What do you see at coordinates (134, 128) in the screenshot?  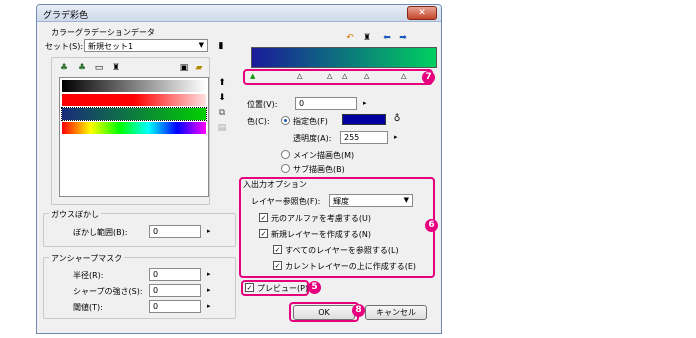 I see `gradient-swatch-rainbow` at bounding box center [134, 128].